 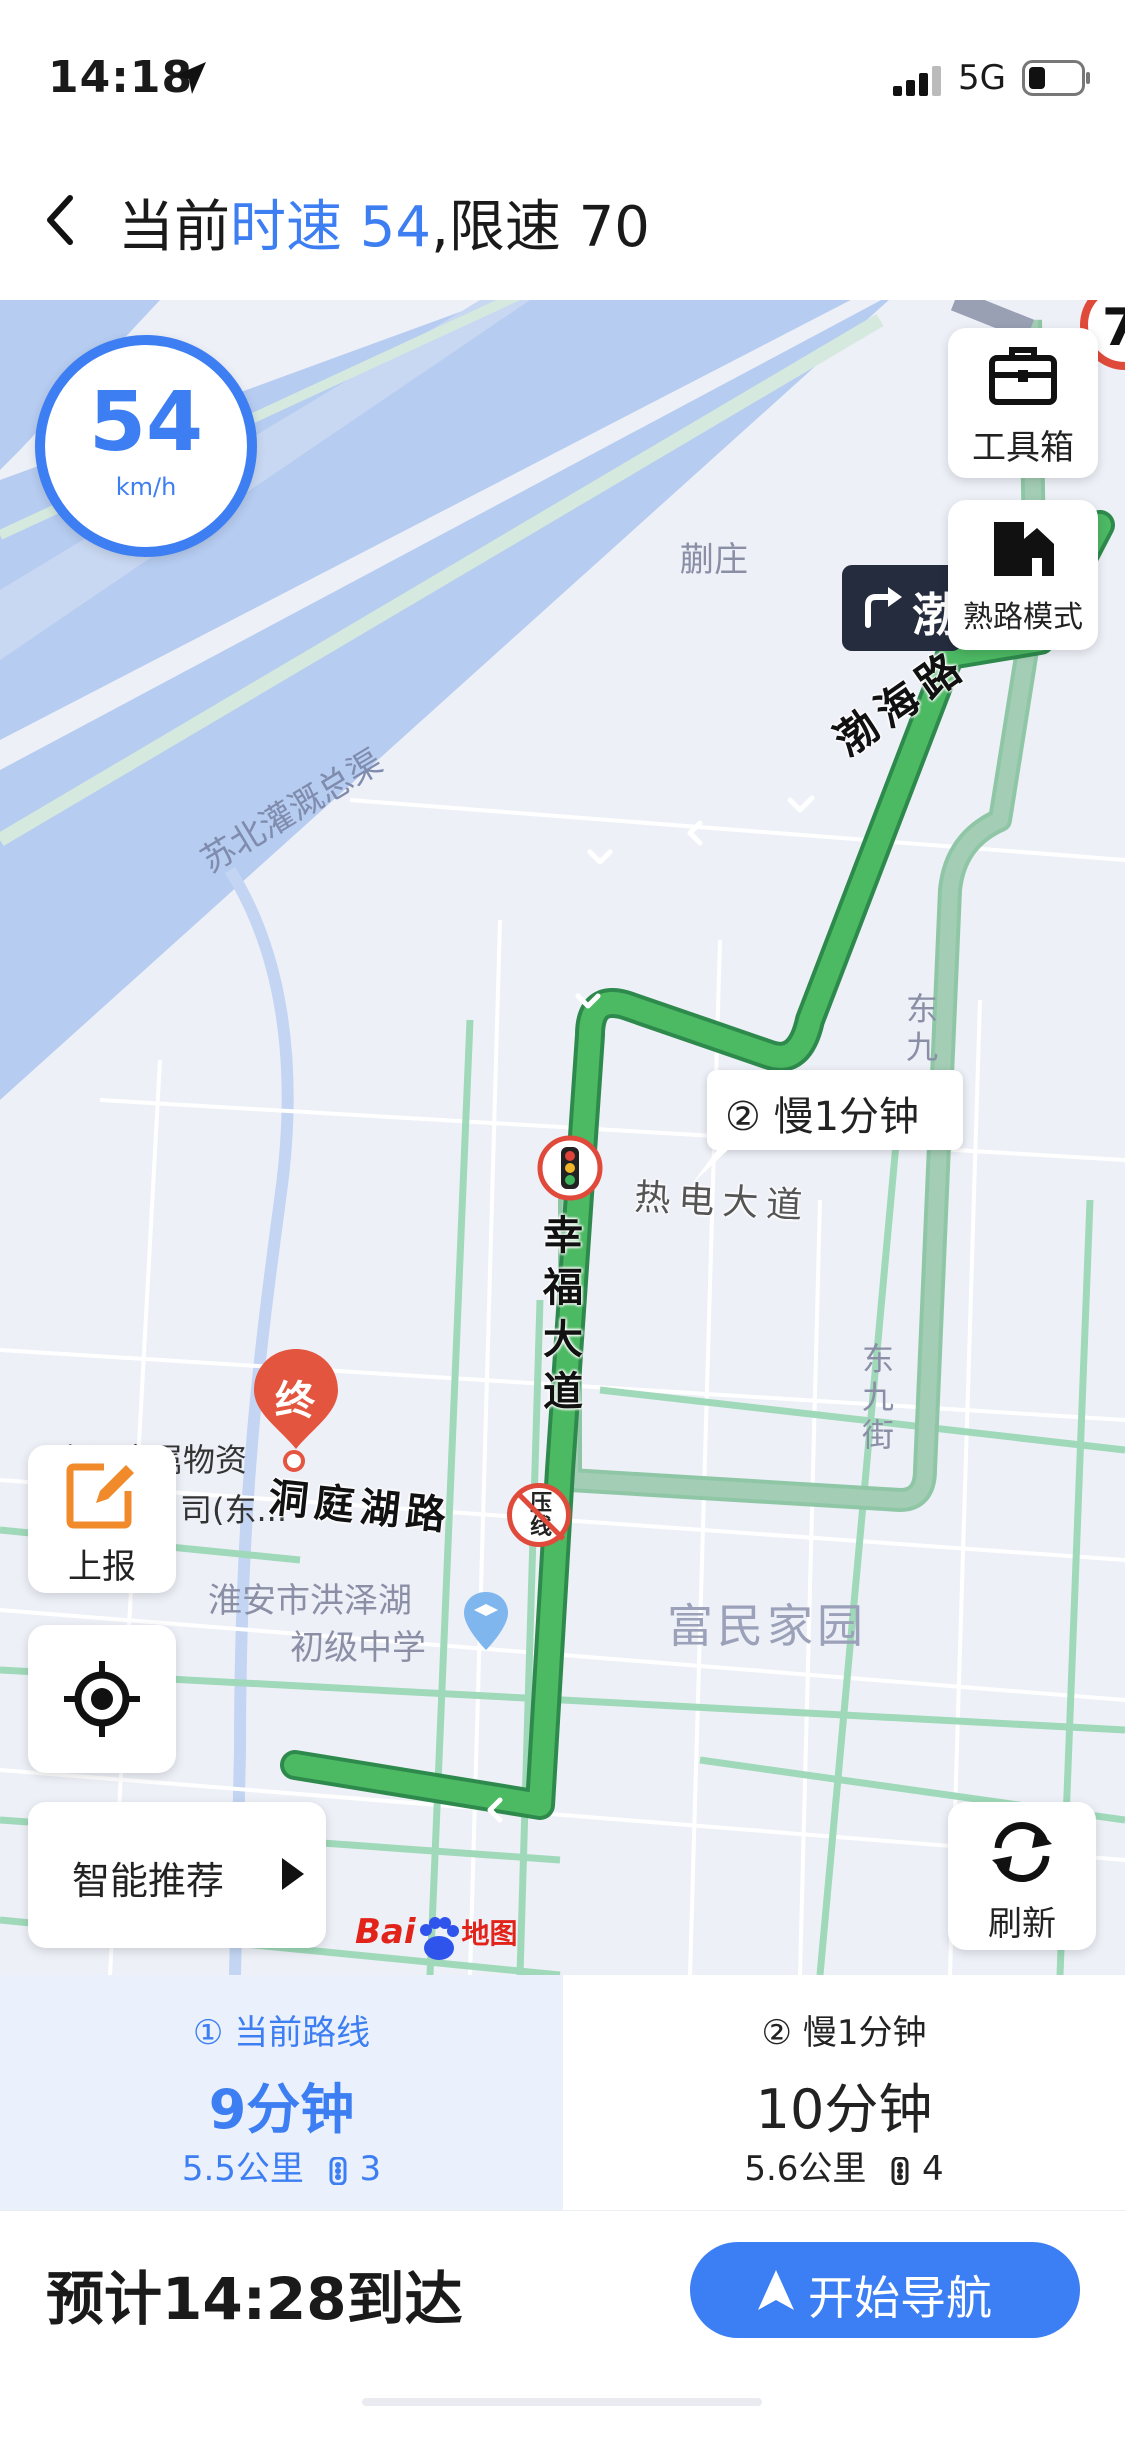 What do you see at coordinates (331, 227) in the screenshot?
I see `current-speed-text: 时速 54` at bounding box center [331, 227].